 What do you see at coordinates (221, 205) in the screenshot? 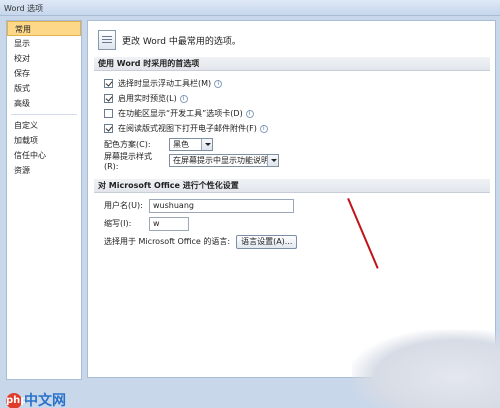
I see `username-input: wushuang` at bounding box center [221, 205].